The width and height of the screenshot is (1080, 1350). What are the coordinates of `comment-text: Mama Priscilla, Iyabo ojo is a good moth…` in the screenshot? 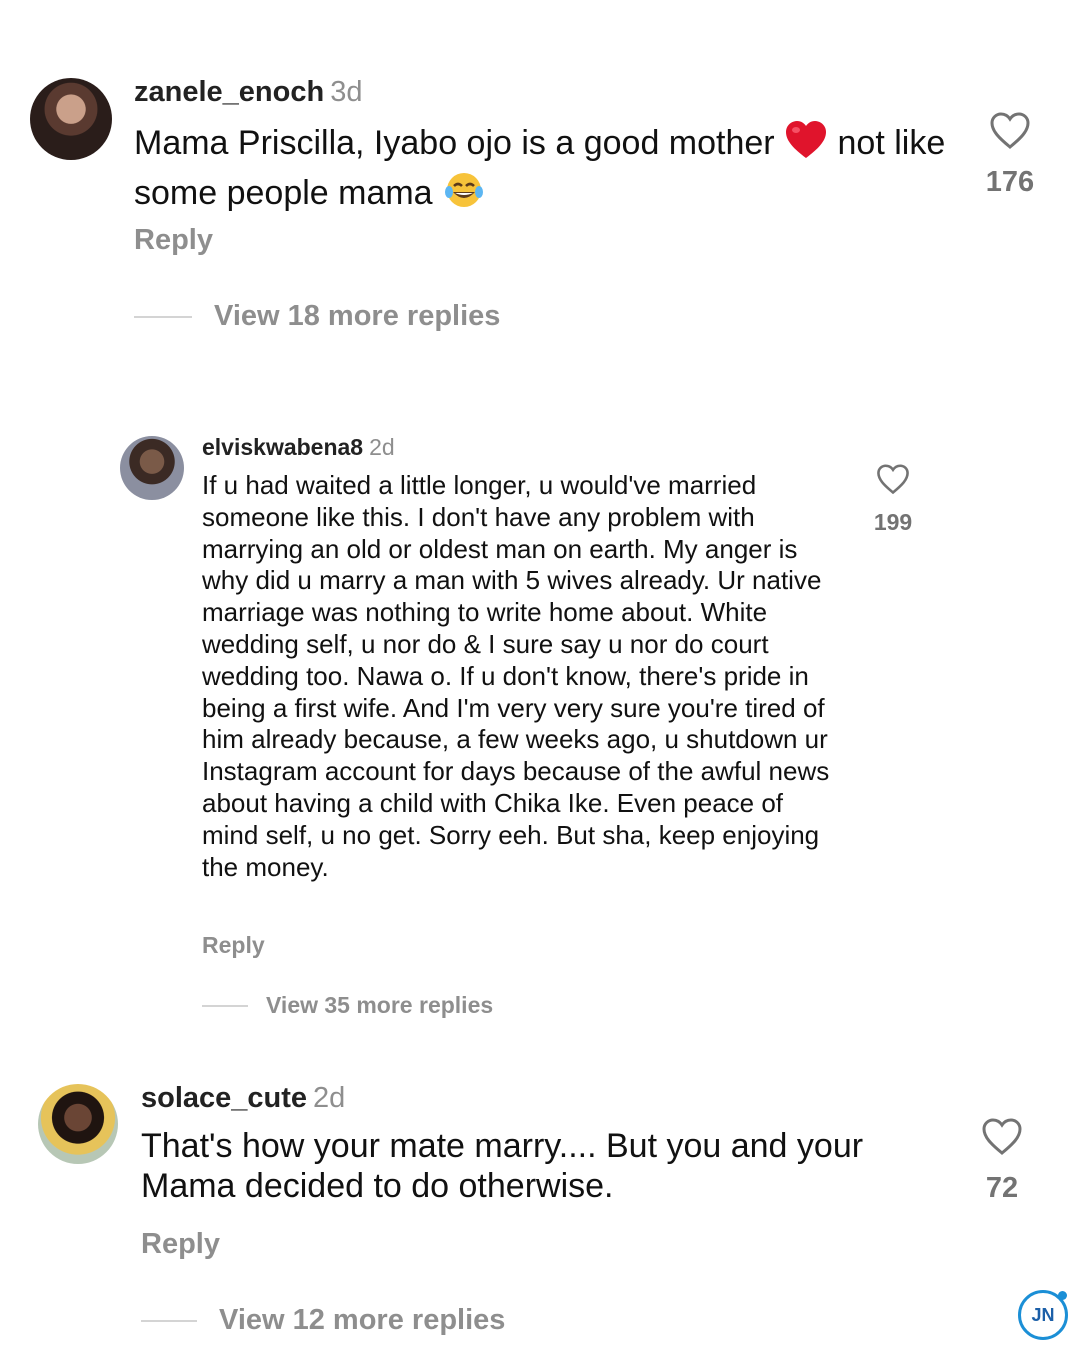 It's located at (544, 170).